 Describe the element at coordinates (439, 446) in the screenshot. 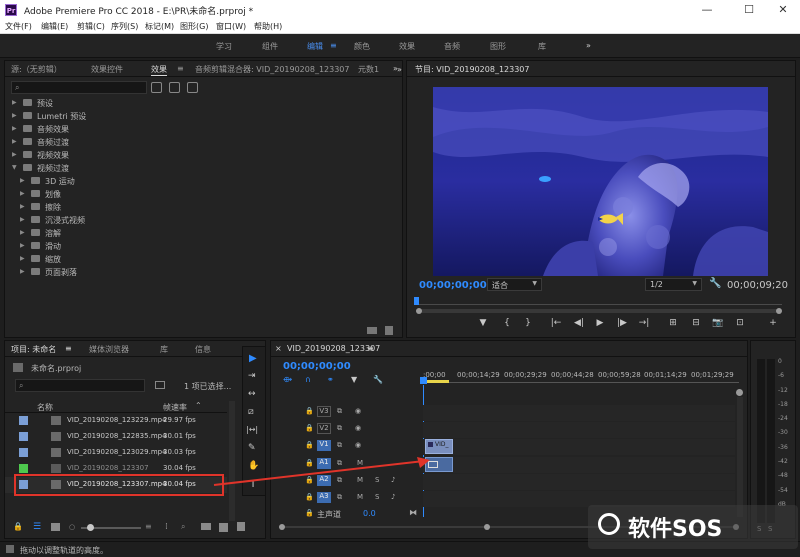

I see `video-clip: VID_` at that location.